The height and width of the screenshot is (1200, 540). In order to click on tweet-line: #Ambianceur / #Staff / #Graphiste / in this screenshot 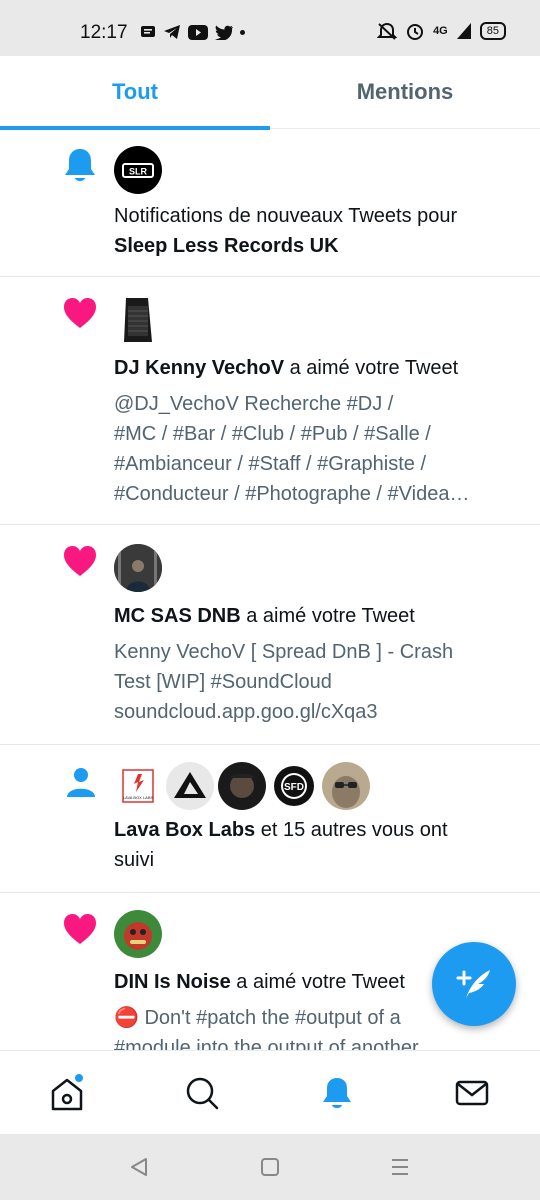, I will do `click(270, 464)`.